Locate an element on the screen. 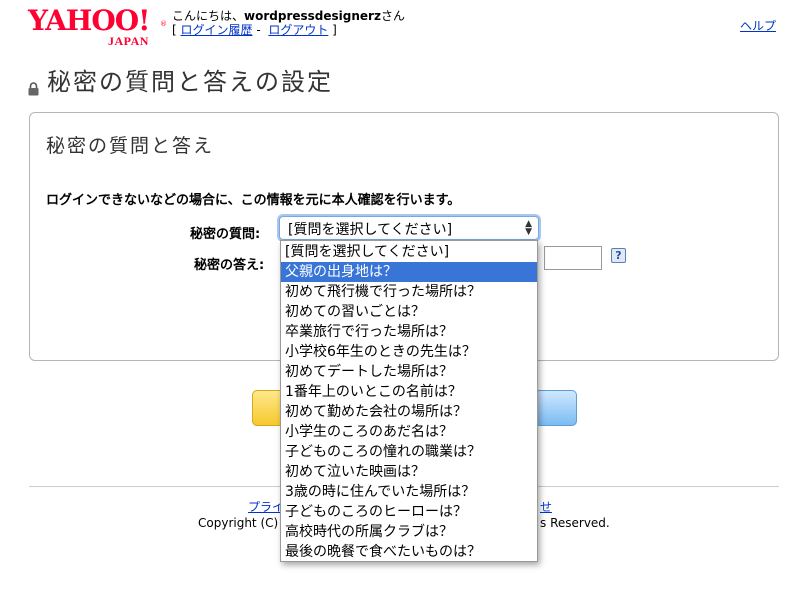 This screenshot has width=801, height=594. account-links: [ ログイン履歴 - ログアウト ] is located at coordinates (254, 30).